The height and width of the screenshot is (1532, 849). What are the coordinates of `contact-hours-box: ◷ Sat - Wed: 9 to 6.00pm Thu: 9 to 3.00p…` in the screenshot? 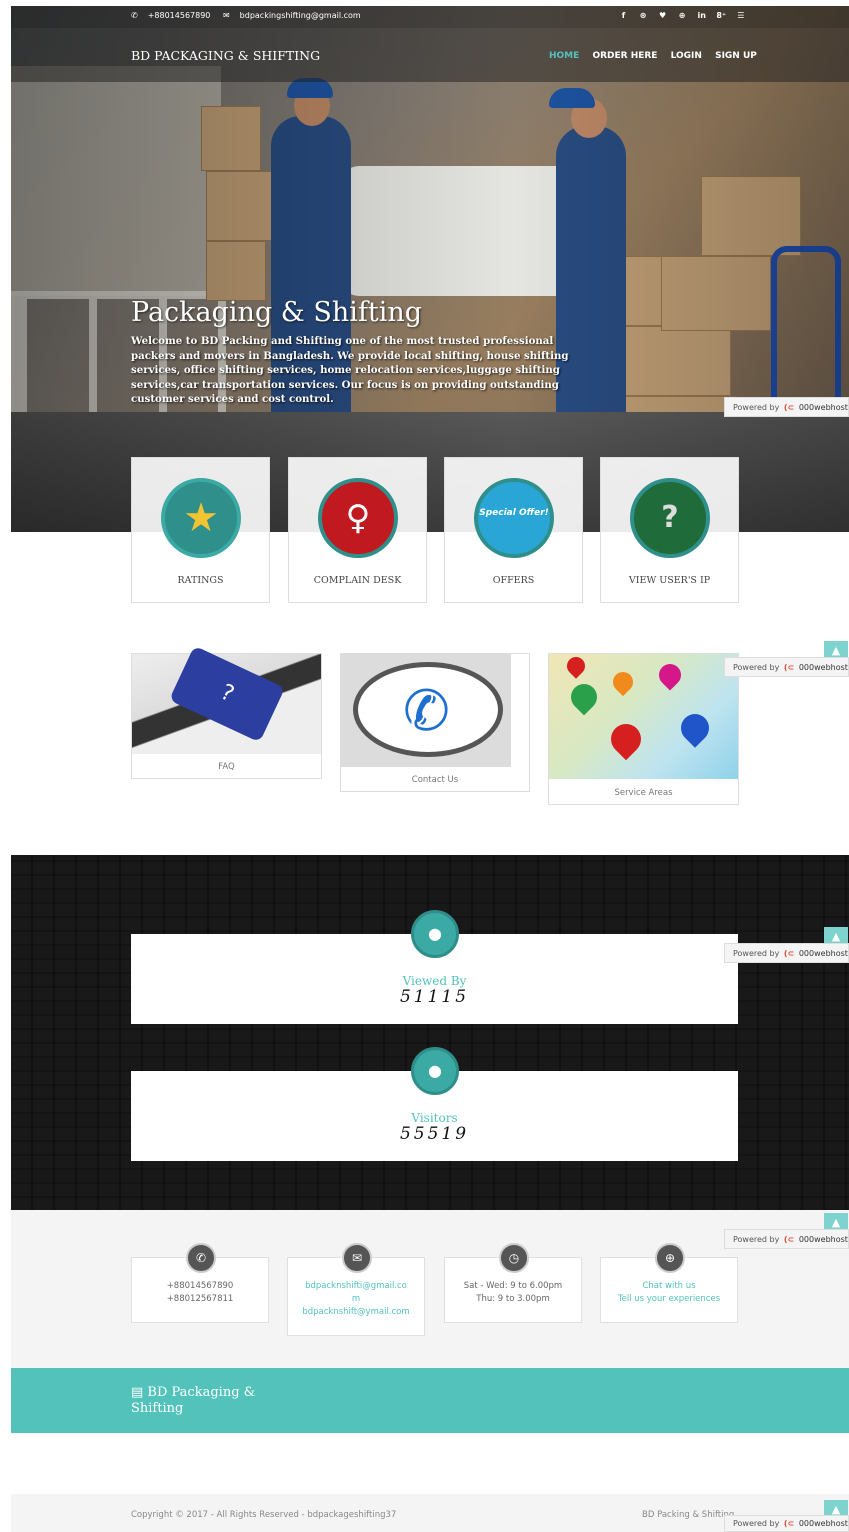 It's located at (513, 1283).